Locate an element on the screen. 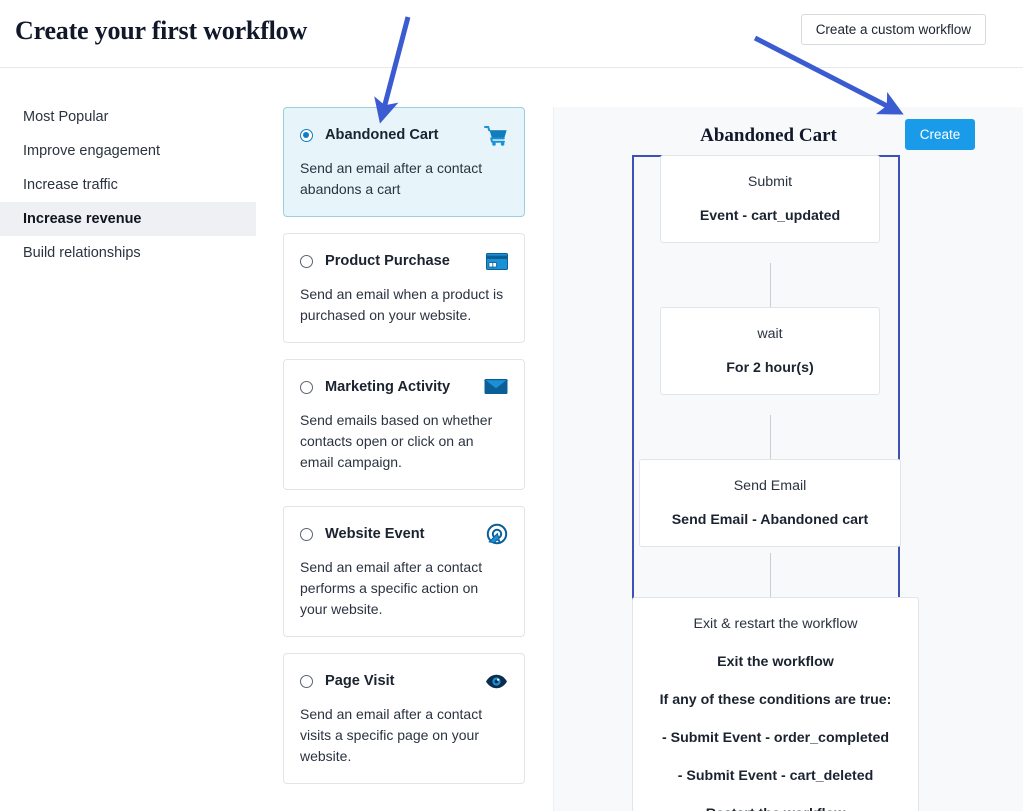 Image resolution: width=1023 pixels, height=811 pixels. sidebar-item-increase-revenue: Increase revenue is located at coordinates (128, 219).